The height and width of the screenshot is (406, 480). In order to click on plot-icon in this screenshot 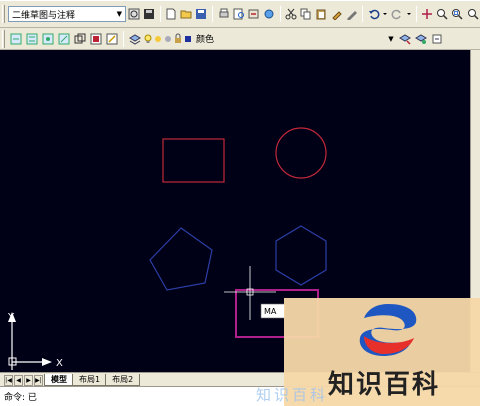, I will do `click(223, 14)`.